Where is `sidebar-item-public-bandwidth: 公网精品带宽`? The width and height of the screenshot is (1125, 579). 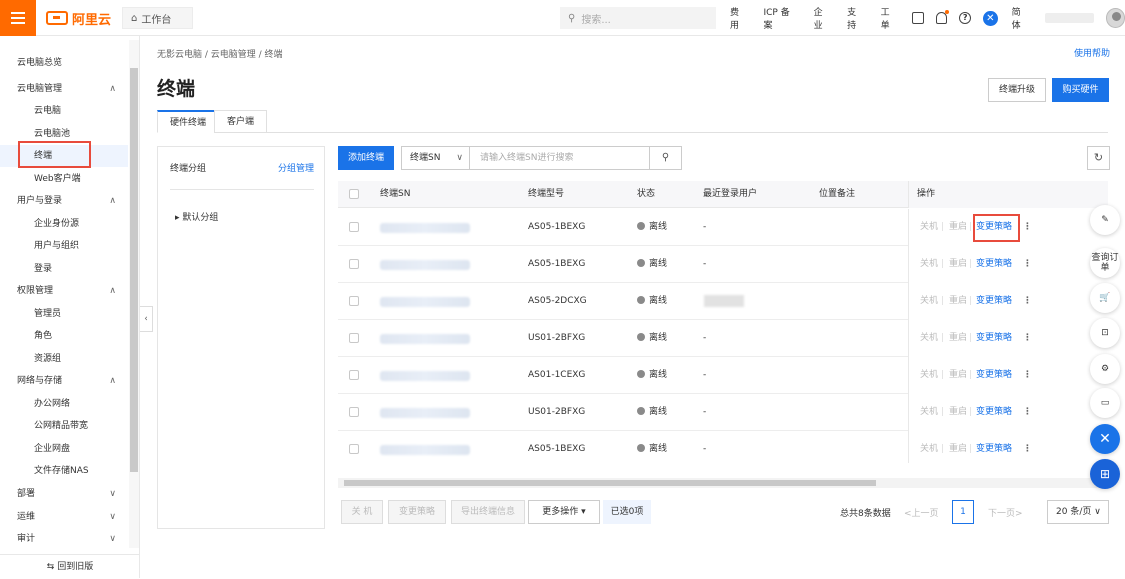
sidebar-item-public-bandwidth: 公网精品带宽 is located at coordinates (64, 426).